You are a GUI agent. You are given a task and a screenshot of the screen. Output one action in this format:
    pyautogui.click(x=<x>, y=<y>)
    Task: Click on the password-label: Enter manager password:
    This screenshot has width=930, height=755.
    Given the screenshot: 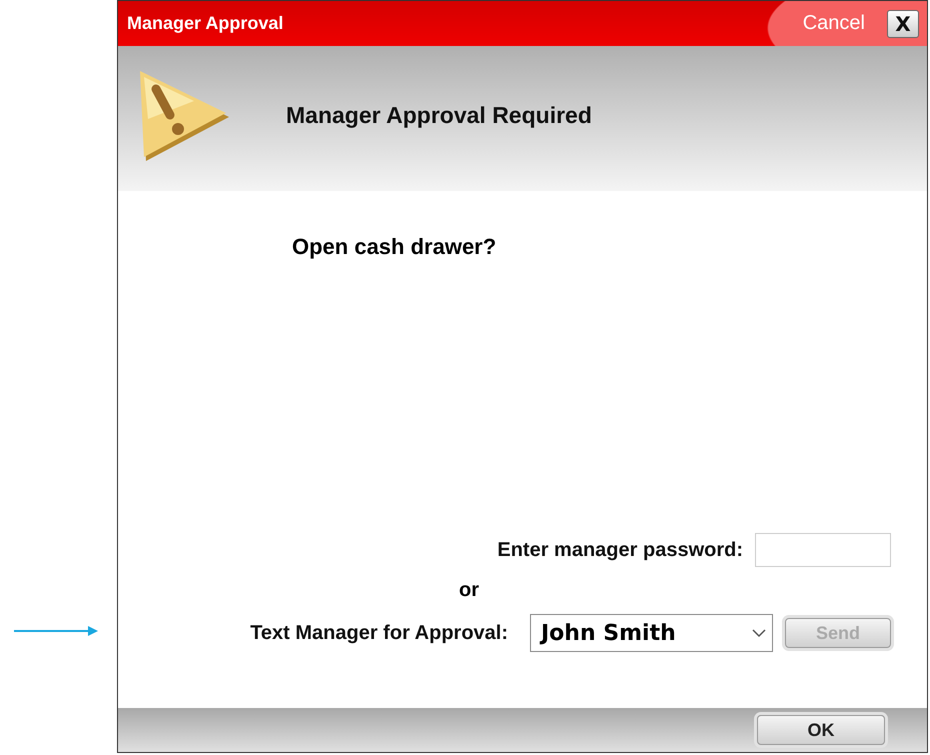 What is the action you would take?
    pyautogui.click(x=620, y=550)
    